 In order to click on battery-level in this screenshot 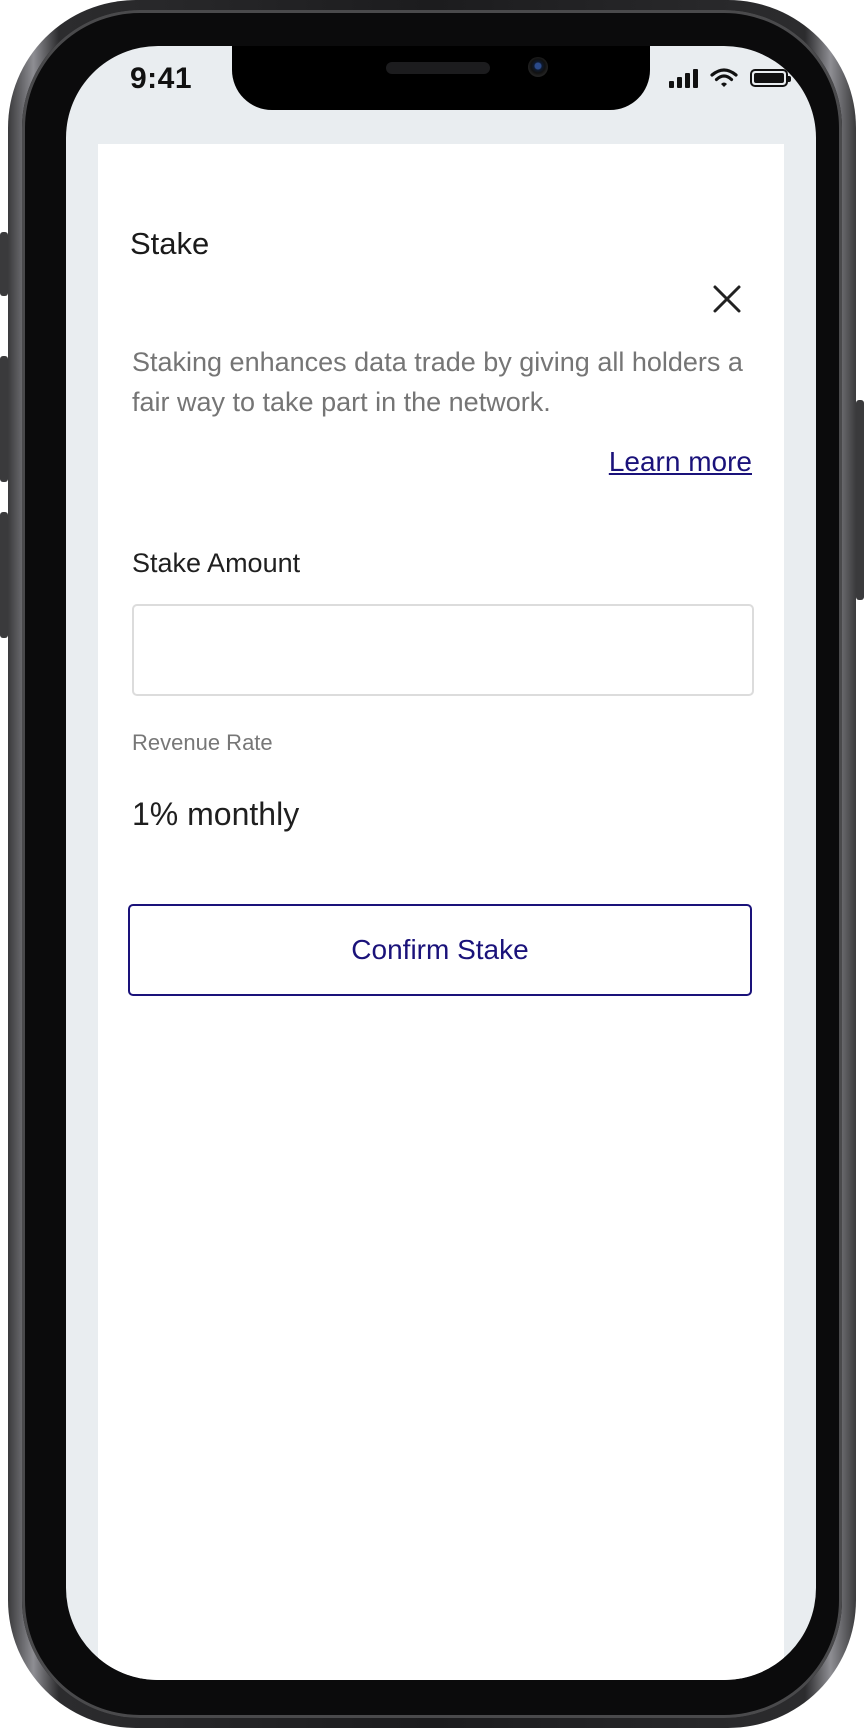, I will do `click(769, 78)`.